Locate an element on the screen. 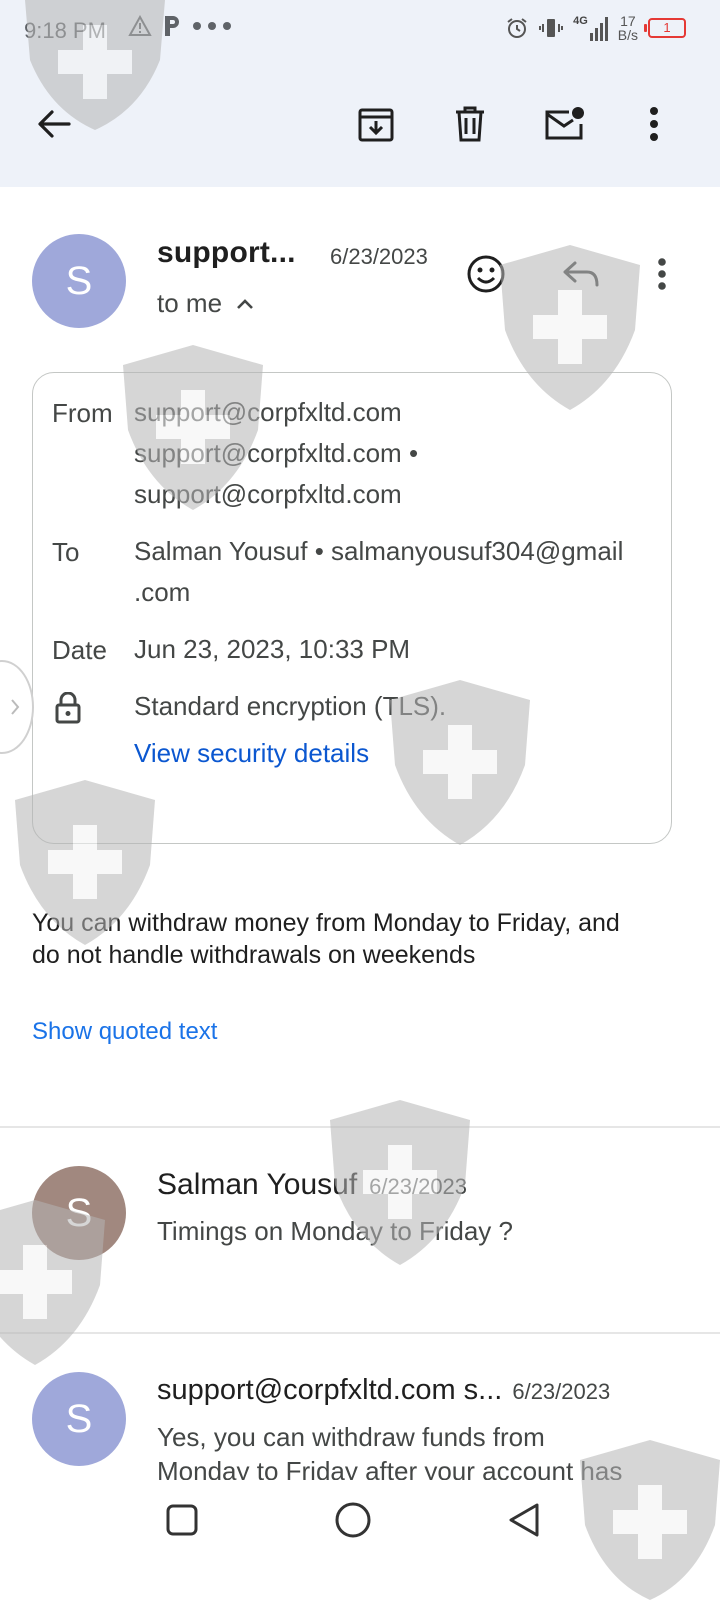  view-security-details-link: View security details is located at coordinates (251, 753).